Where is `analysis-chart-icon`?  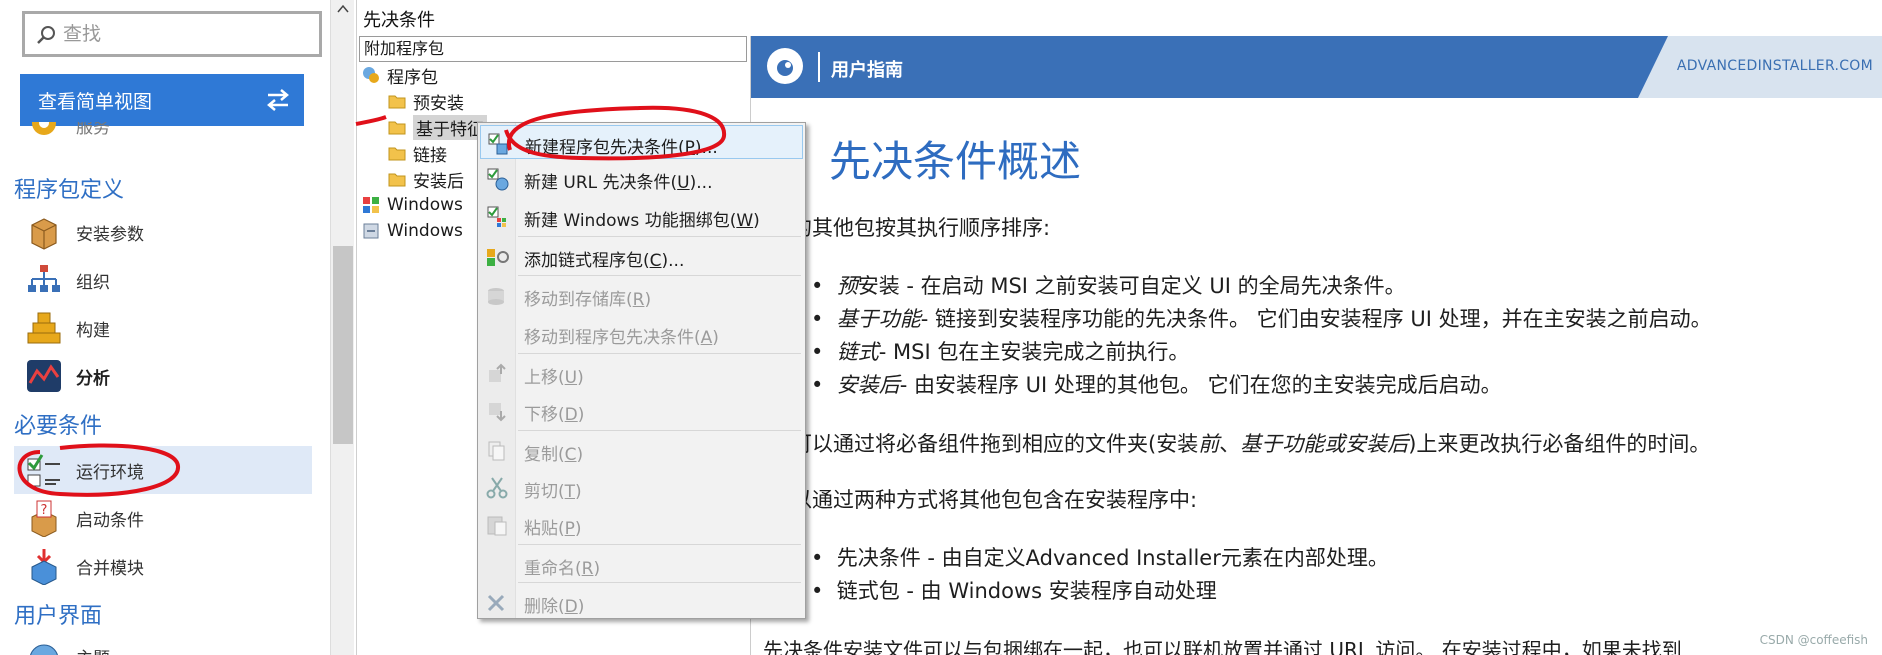
analysis-chart-icon is located at coordinates (44, 376).